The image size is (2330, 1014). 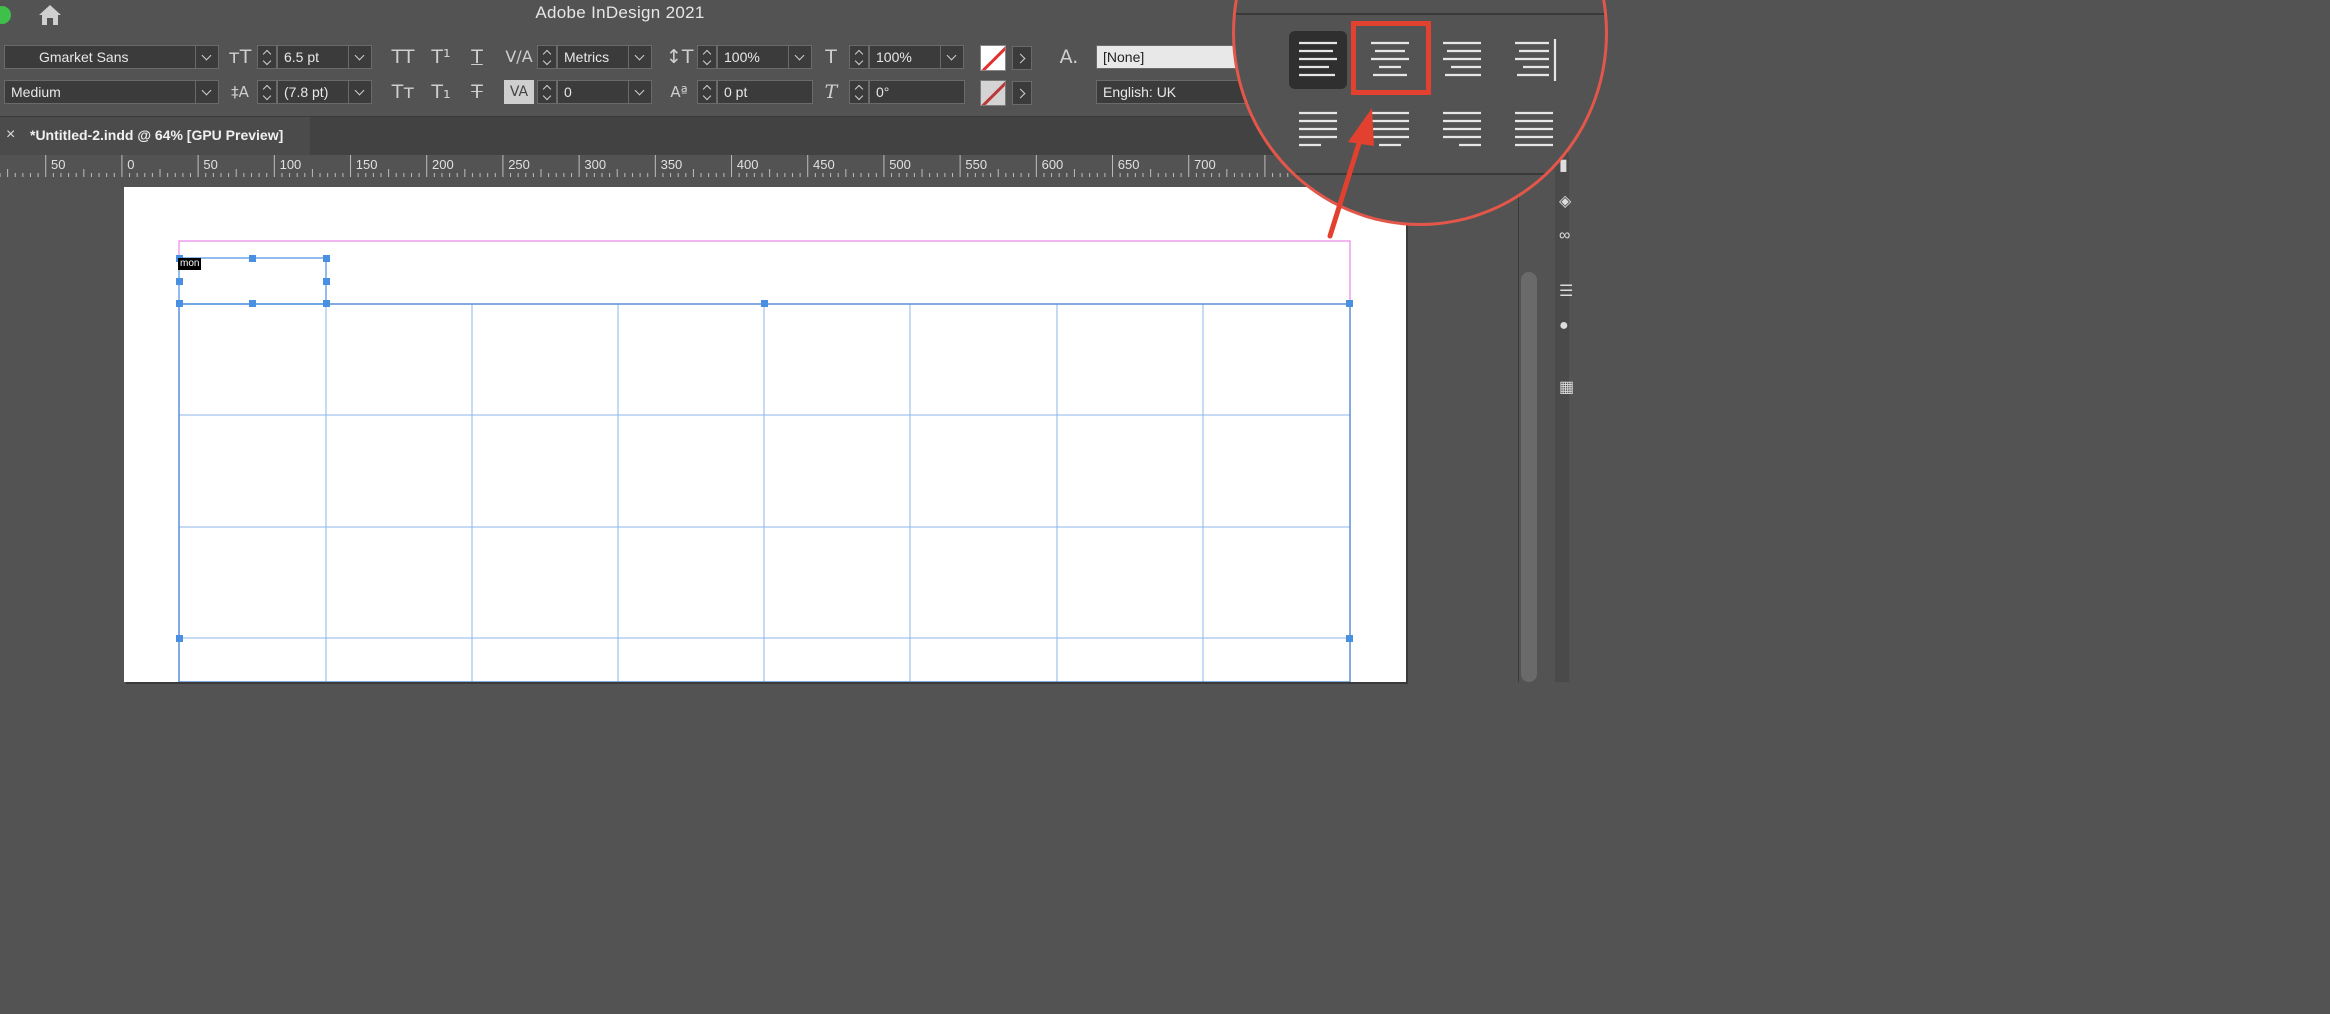 I want to click on links-panel-icon: ∞, so click(x=1564, y=236).